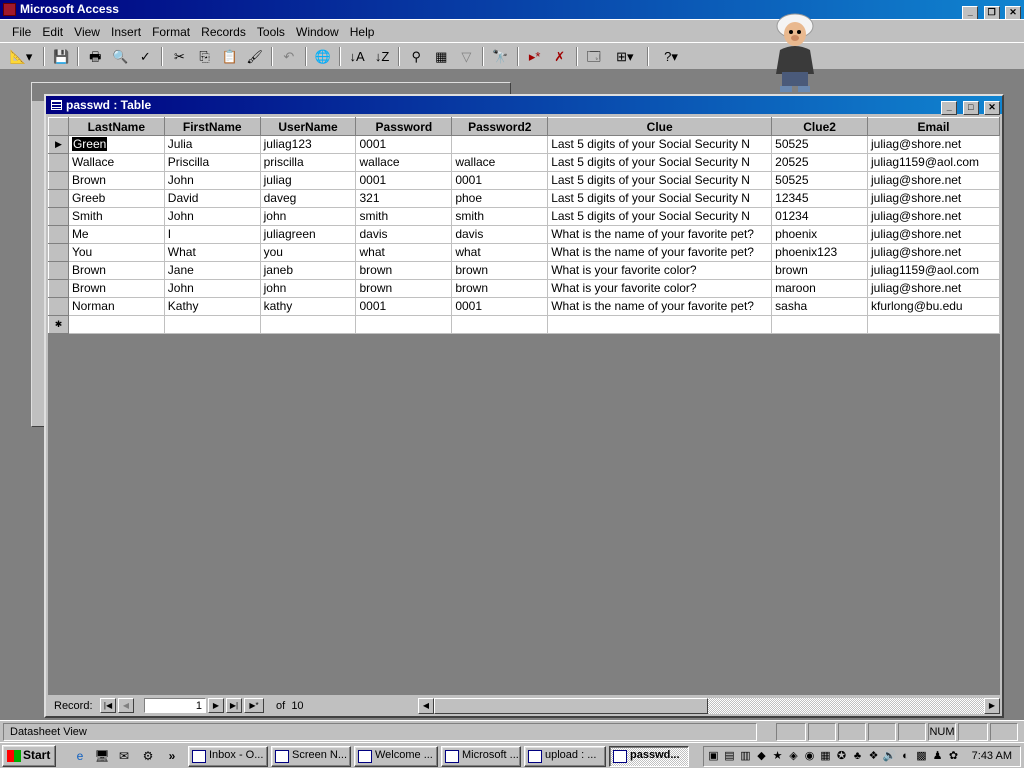  What do you see at coordinates (625, 56) in the screenshot?
I see `new-object-icon: ⊞▾` at bounding box center [625, 56].